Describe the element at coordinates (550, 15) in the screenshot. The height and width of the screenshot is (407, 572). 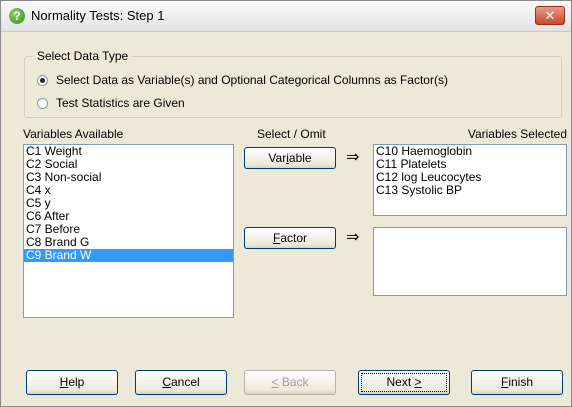
I see `close-button: ✕` at that location.